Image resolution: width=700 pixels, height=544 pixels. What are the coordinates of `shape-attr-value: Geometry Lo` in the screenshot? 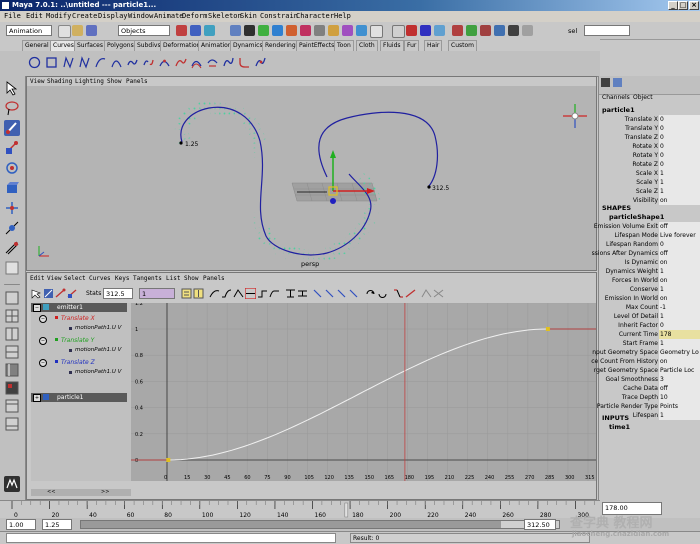 It's located at (679, 352).